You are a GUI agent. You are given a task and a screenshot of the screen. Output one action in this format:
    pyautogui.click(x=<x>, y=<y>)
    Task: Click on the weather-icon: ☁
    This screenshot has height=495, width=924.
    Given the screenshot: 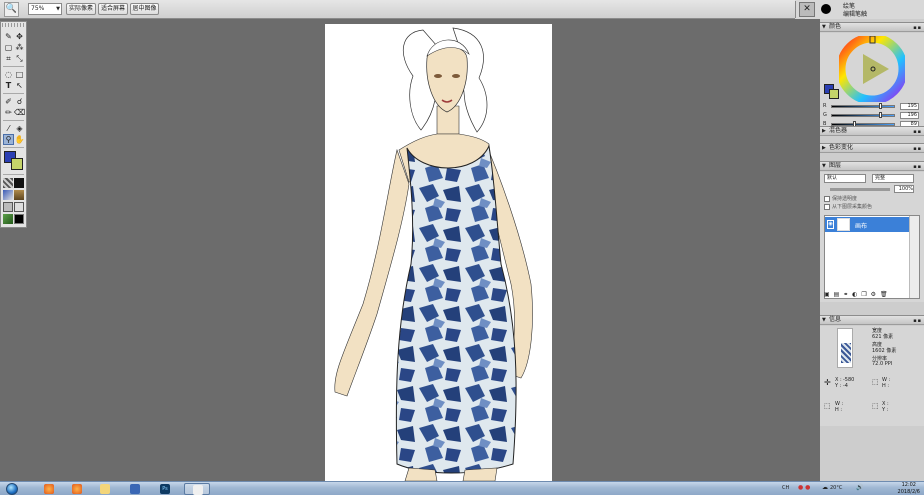 What is the action you would take?
    pyautogui.click(x=825, y=487)
    